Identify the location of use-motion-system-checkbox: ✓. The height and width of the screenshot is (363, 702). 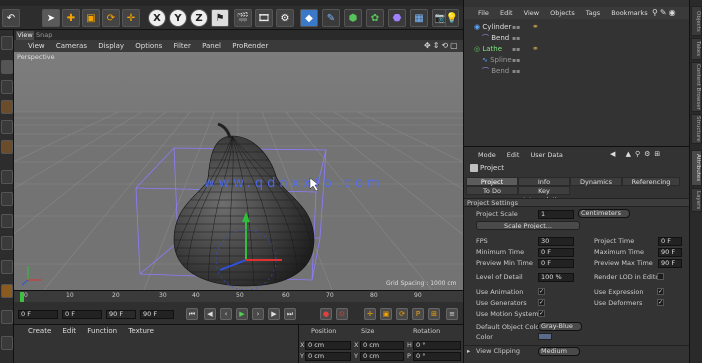
(541, 313).